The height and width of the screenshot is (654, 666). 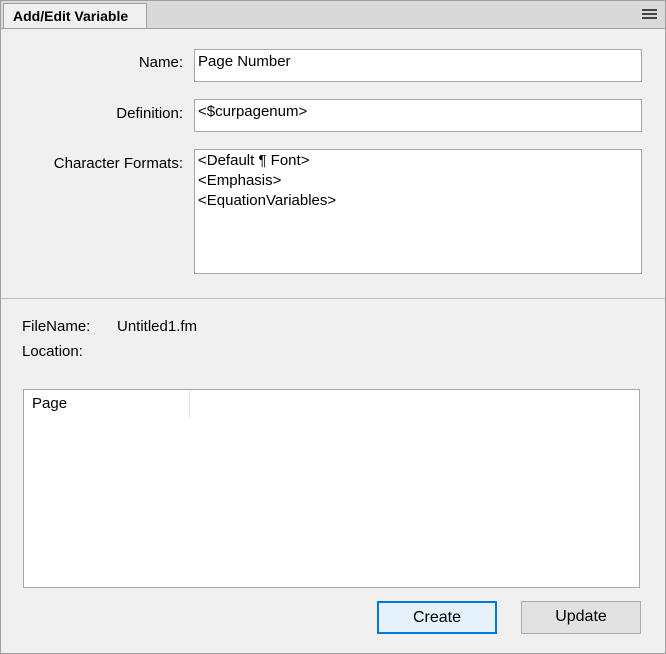 What do you see at coordinates (333, 298) in the screenshot?
I see `section-divider` at bounding box center [333, 298].